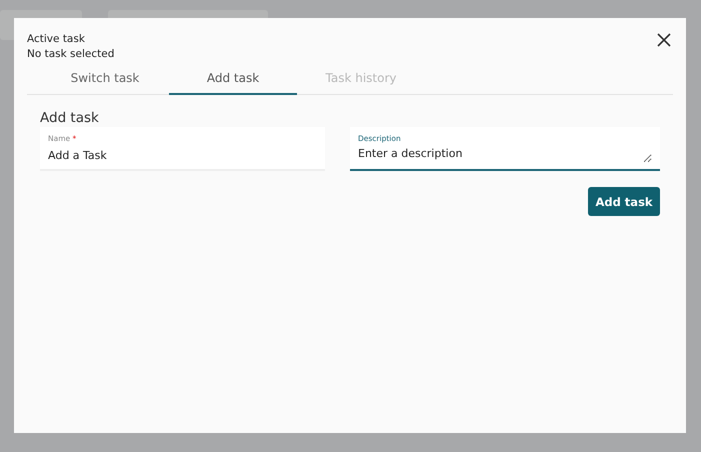 This screenshot has width=701, height=452. I want to click on close-icon, so click(664, 40).